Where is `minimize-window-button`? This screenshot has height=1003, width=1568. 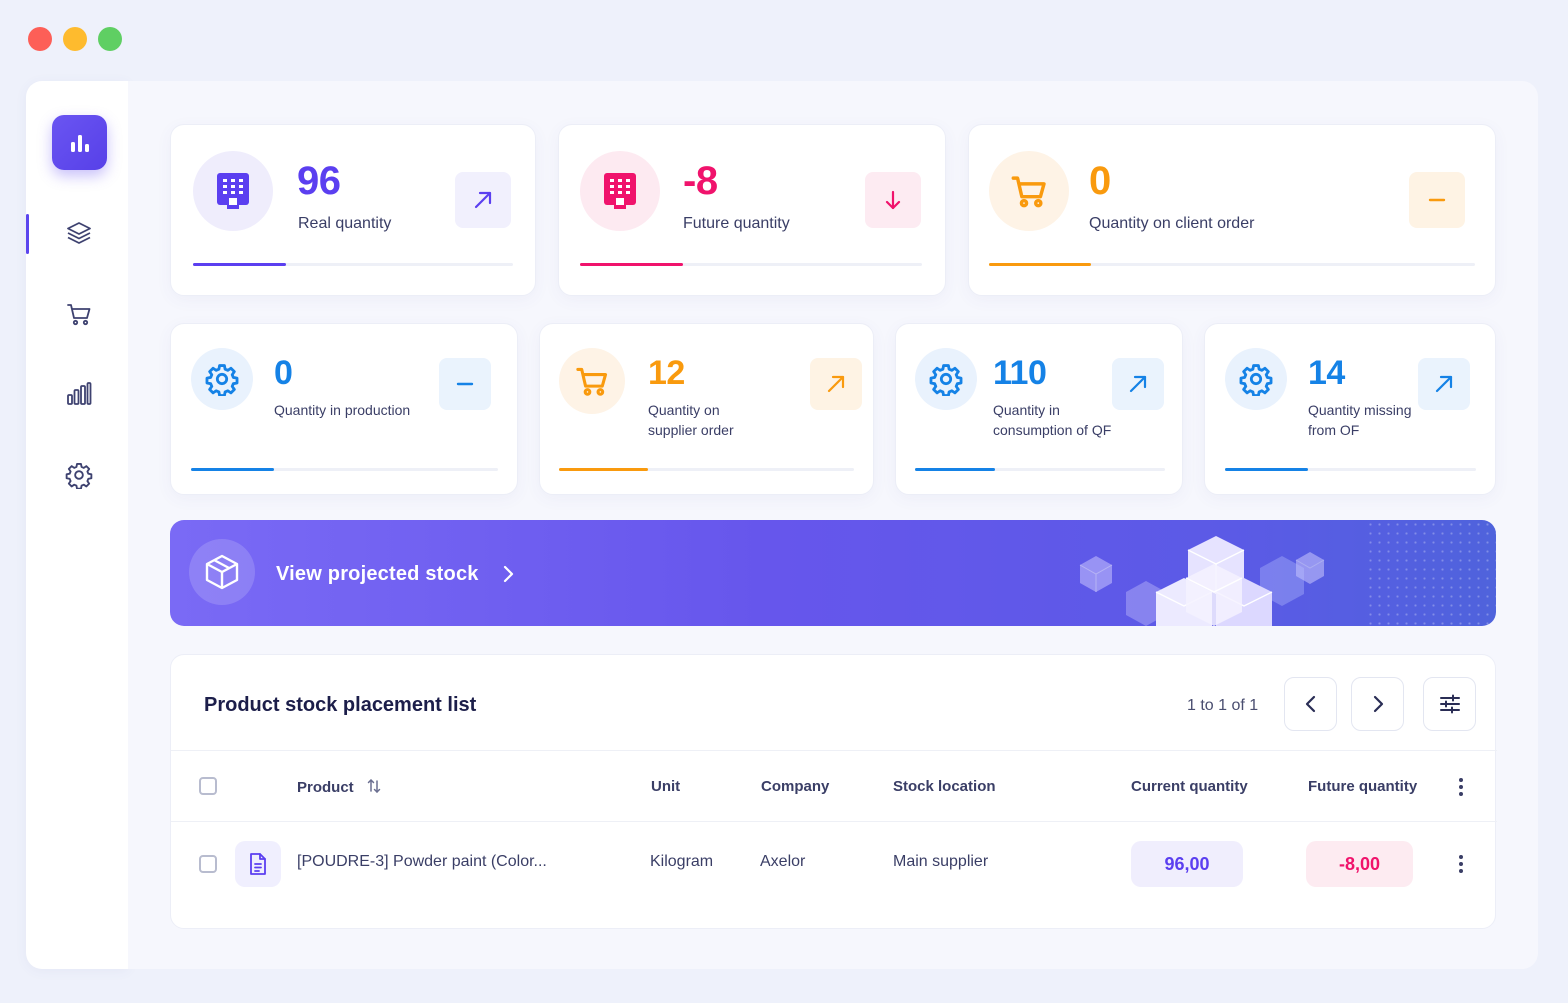 minimize-window-button is located at coordinates (75, 39).